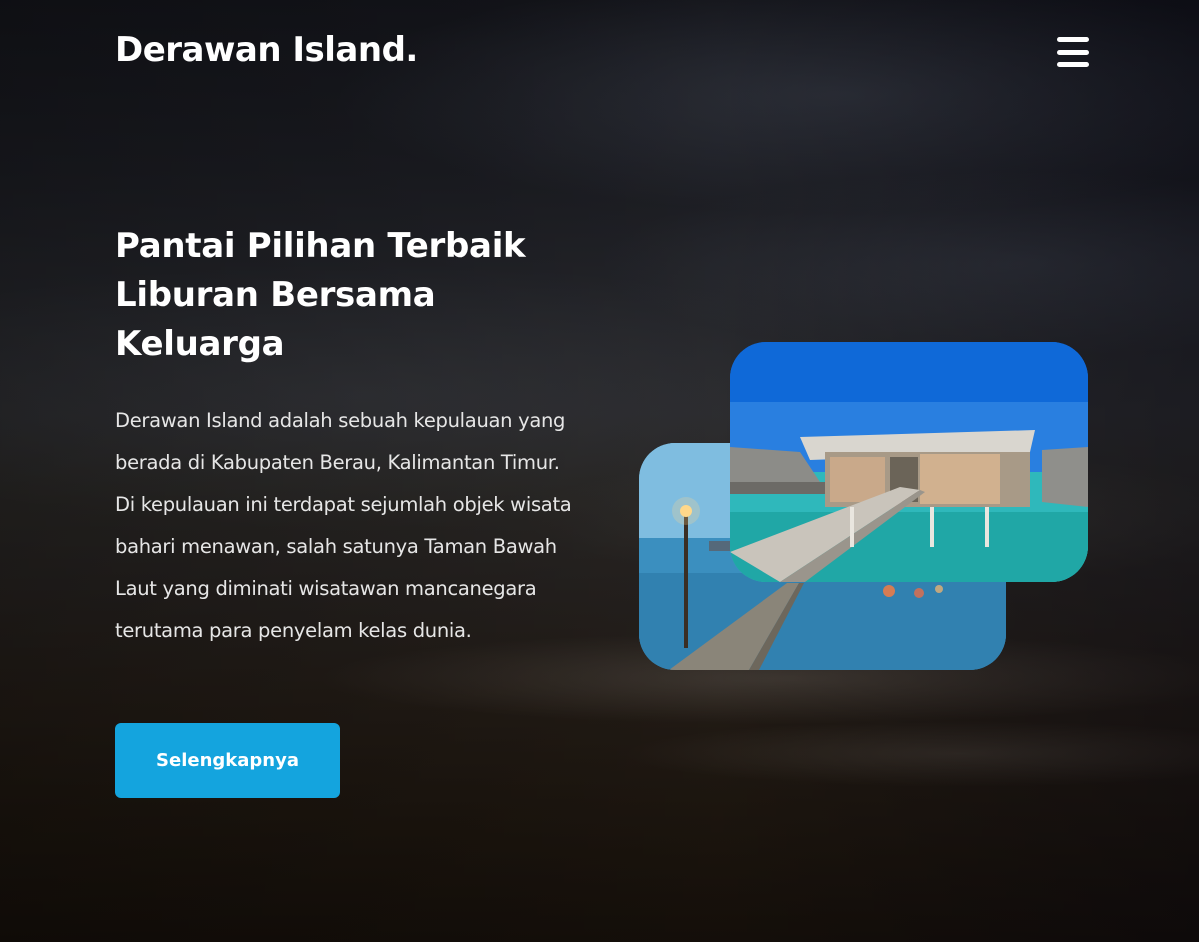 This screenshot has height=942, width=1199. Describe the element at coordinates (227, 760) in the screenshot. I see `read-more-button: Selengkapnya` at that location.